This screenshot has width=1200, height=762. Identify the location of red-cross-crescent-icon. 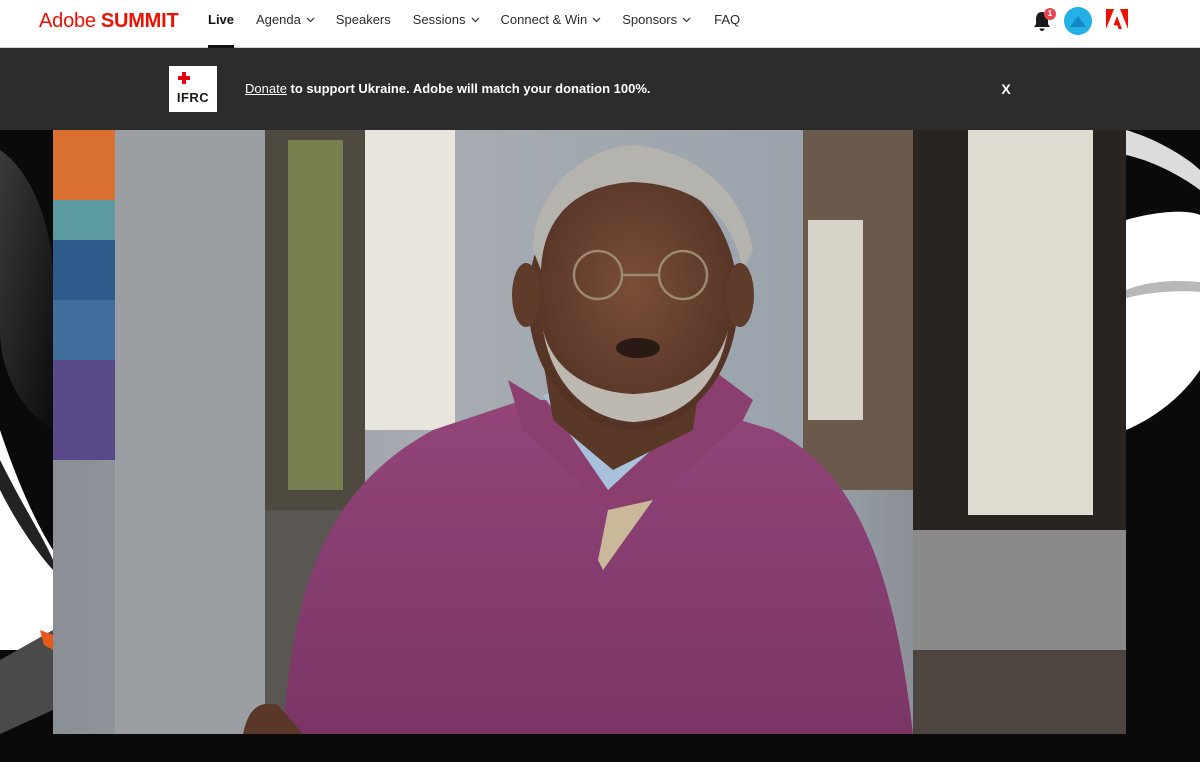
(190, 78).